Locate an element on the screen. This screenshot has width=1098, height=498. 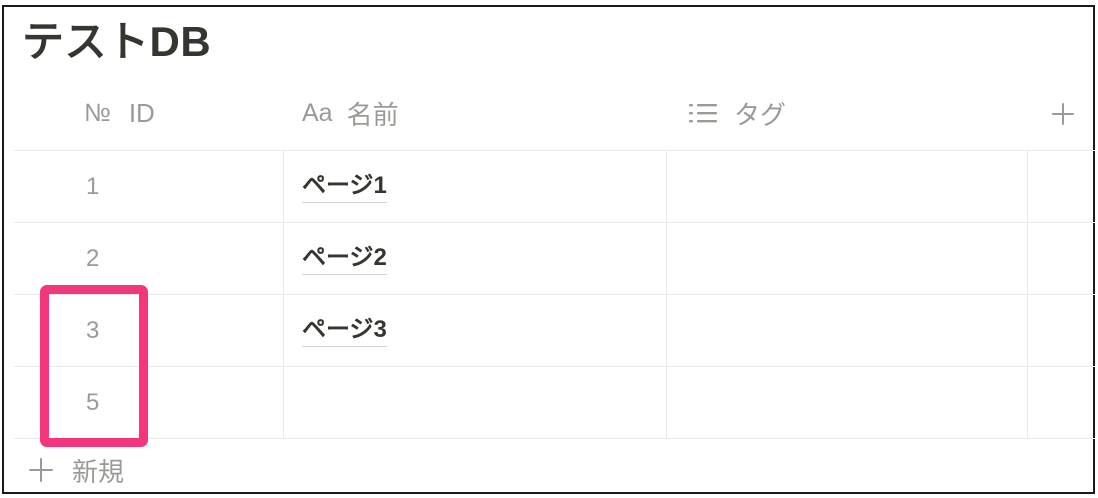
database-title: テストDB is located at coordinates (116, 42).